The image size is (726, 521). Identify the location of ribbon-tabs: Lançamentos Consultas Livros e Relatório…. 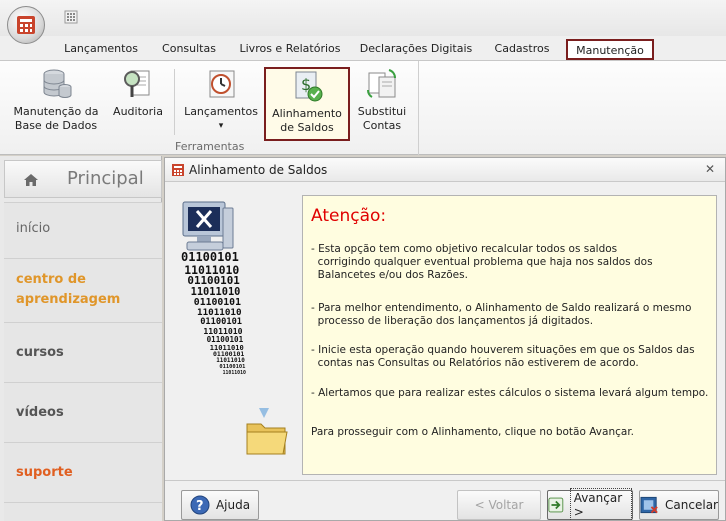
(363, 48).